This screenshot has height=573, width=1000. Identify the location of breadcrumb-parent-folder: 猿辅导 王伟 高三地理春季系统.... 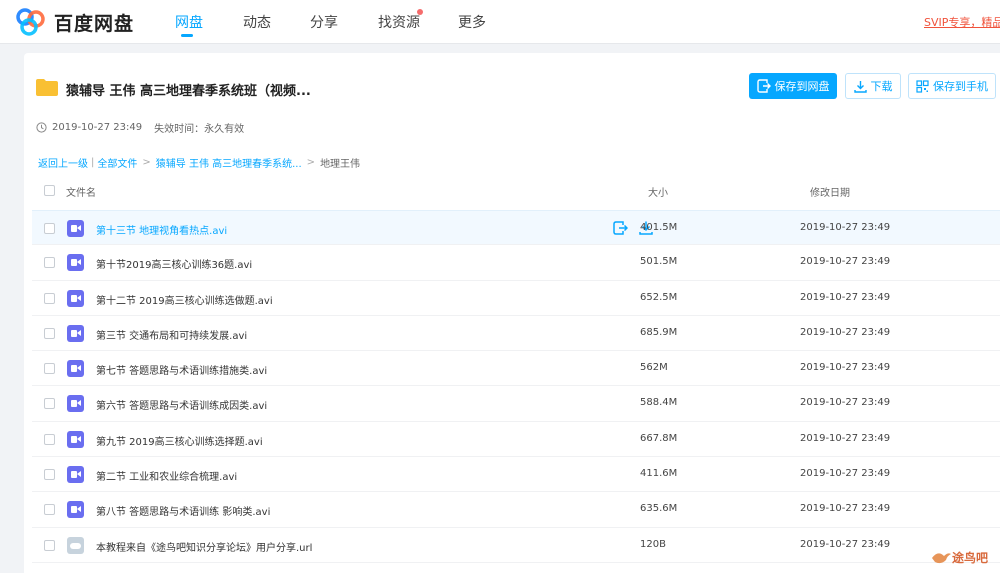
(229, 162).